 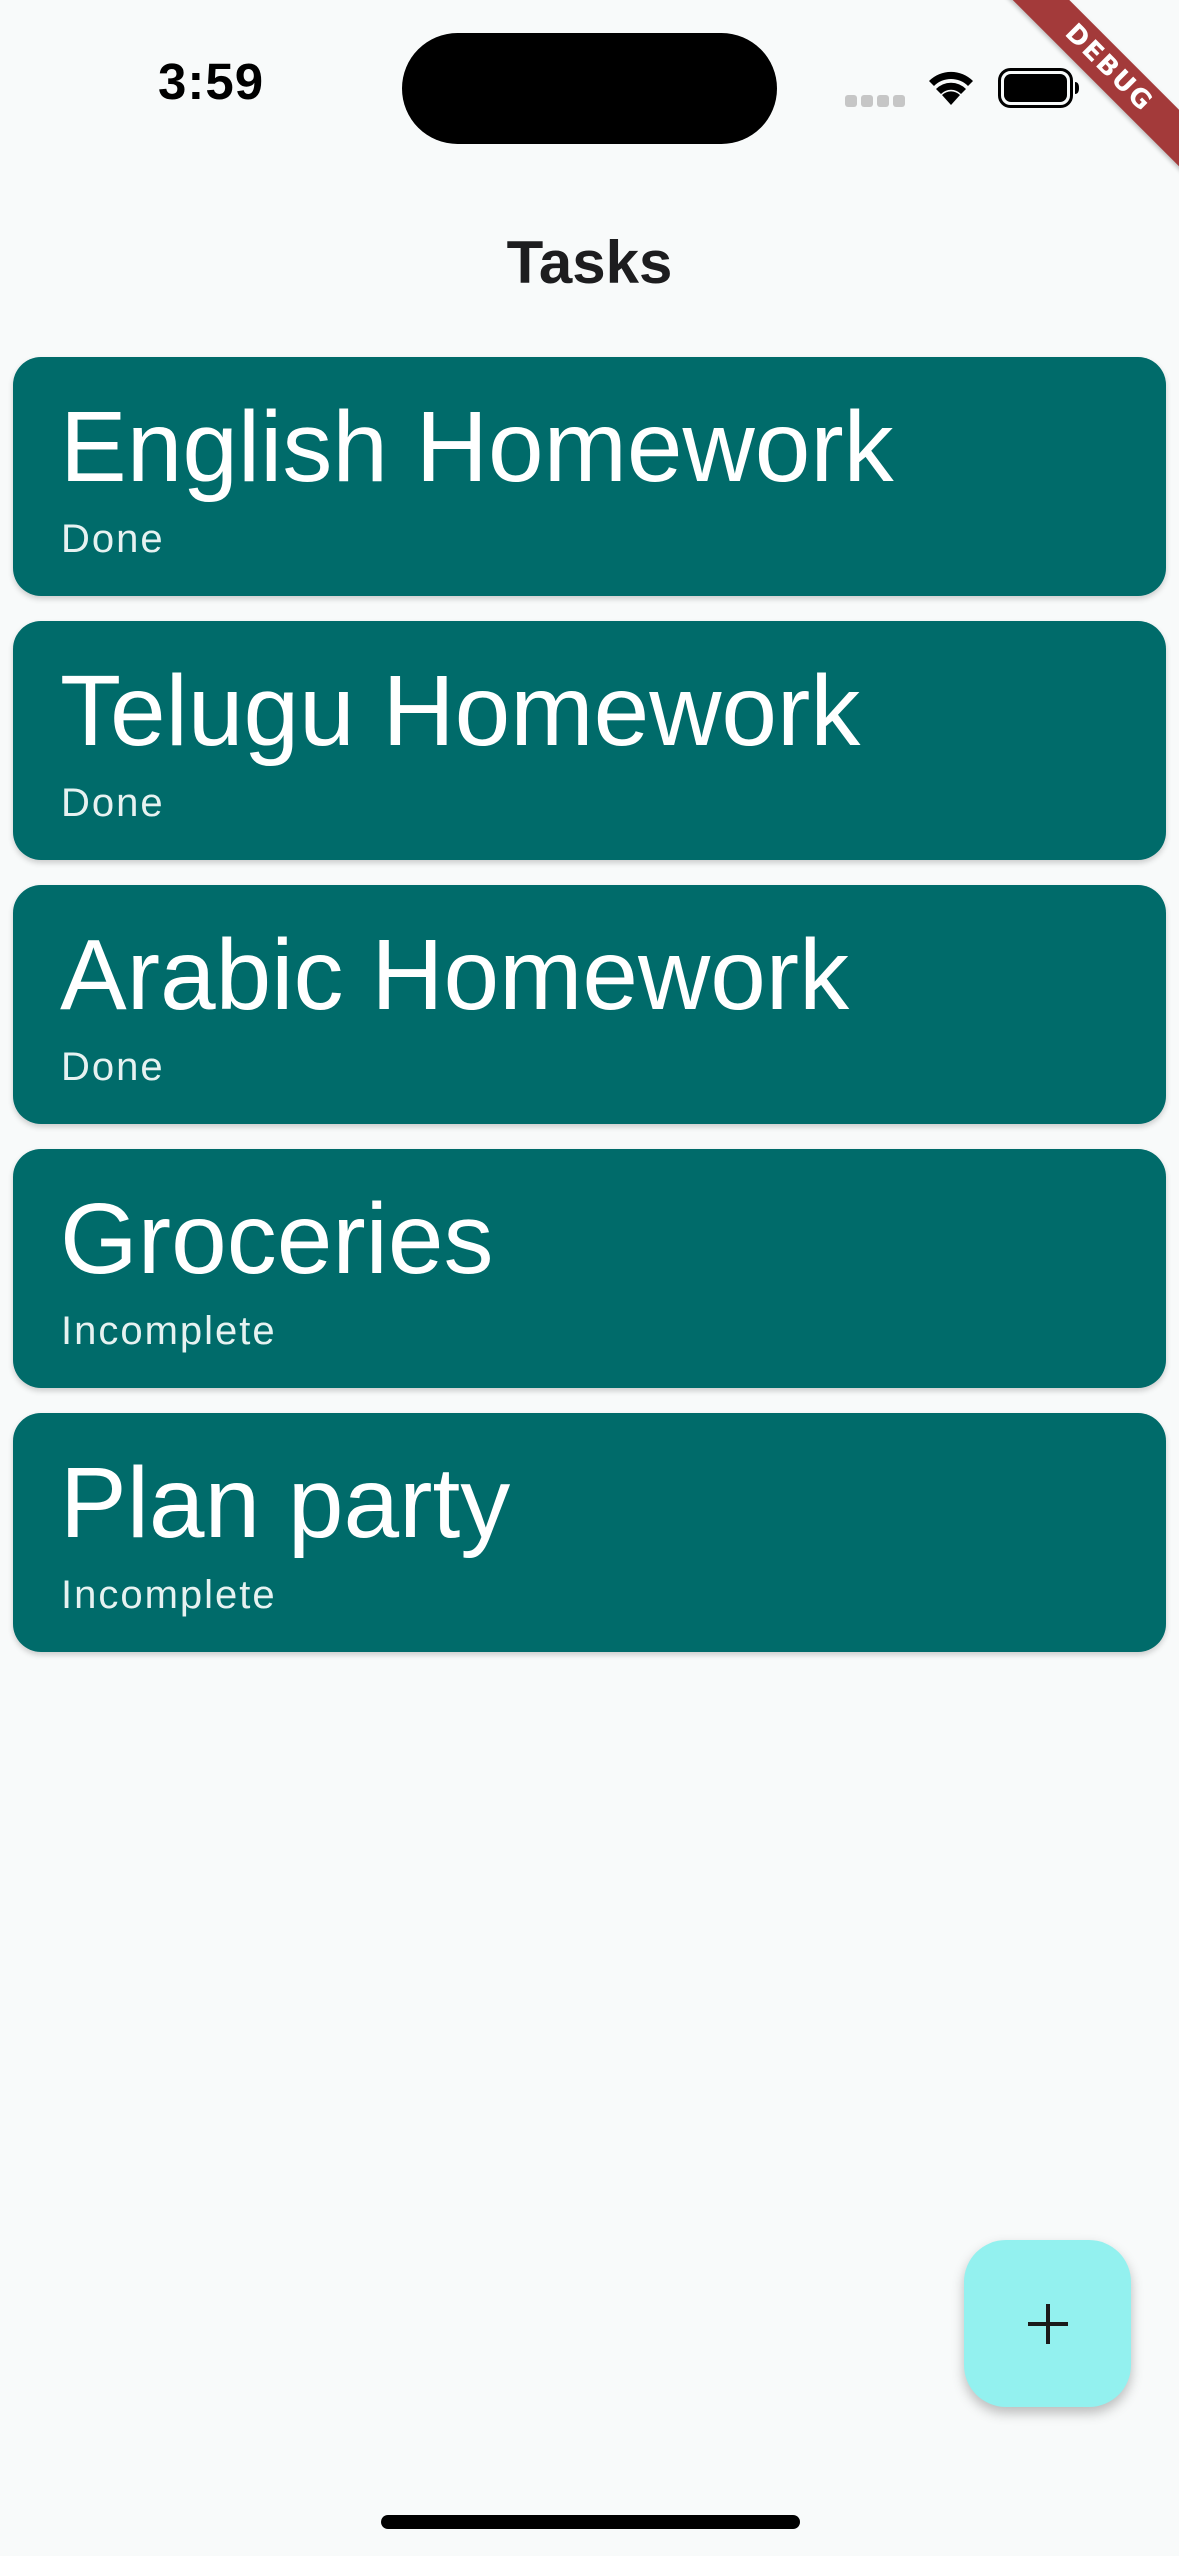 I want to click on task-card: Telugu Homework Done, so click(x=589, y=740).